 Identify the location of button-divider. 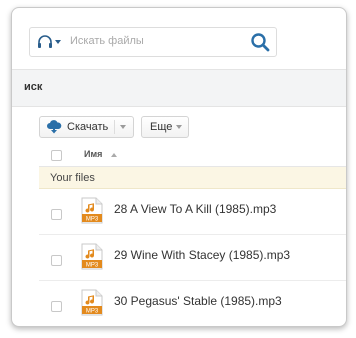
(114, 127).